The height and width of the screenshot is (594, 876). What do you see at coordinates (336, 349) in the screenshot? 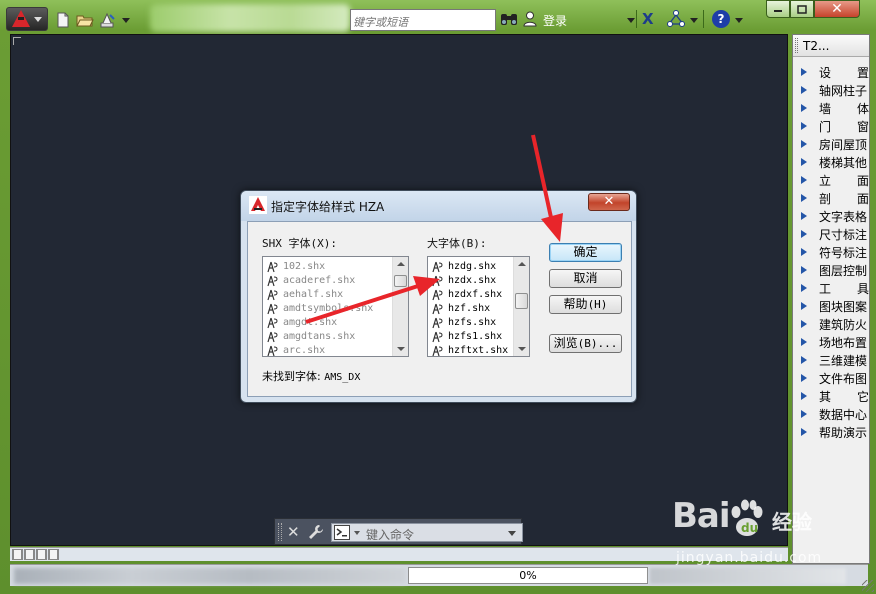
I see `font-list-item: arc.shx` at bounding box center [336, 349].